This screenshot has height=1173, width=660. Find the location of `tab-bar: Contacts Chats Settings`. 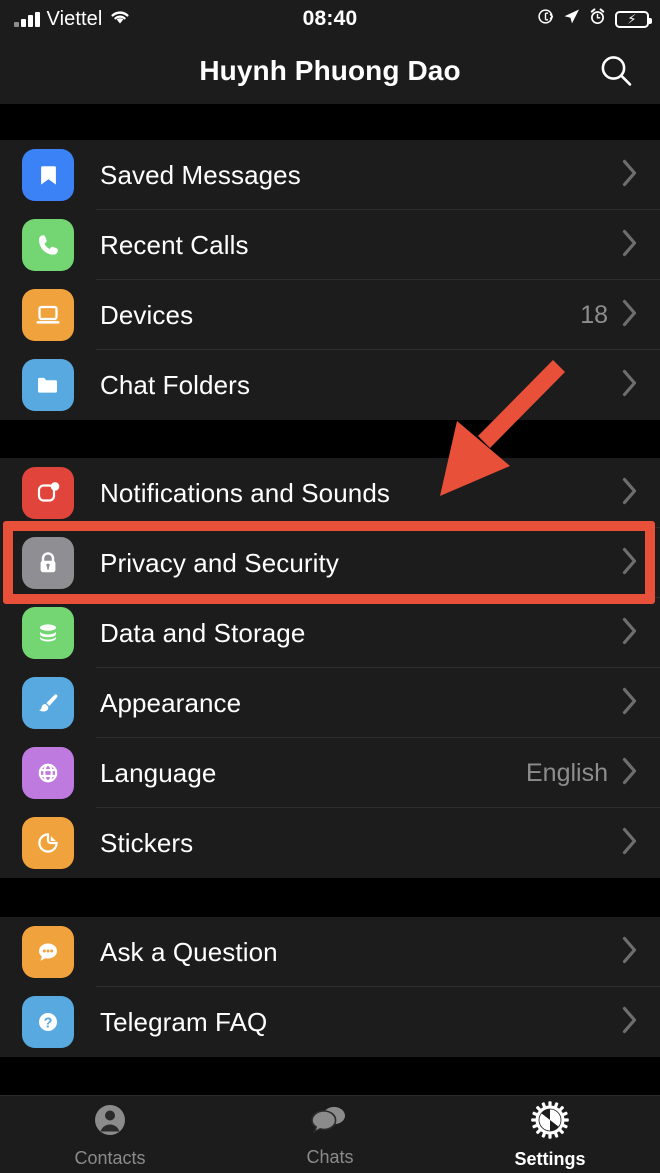

tab-bar: Contacts Chats Settings is located at coordinates (330, 1134).